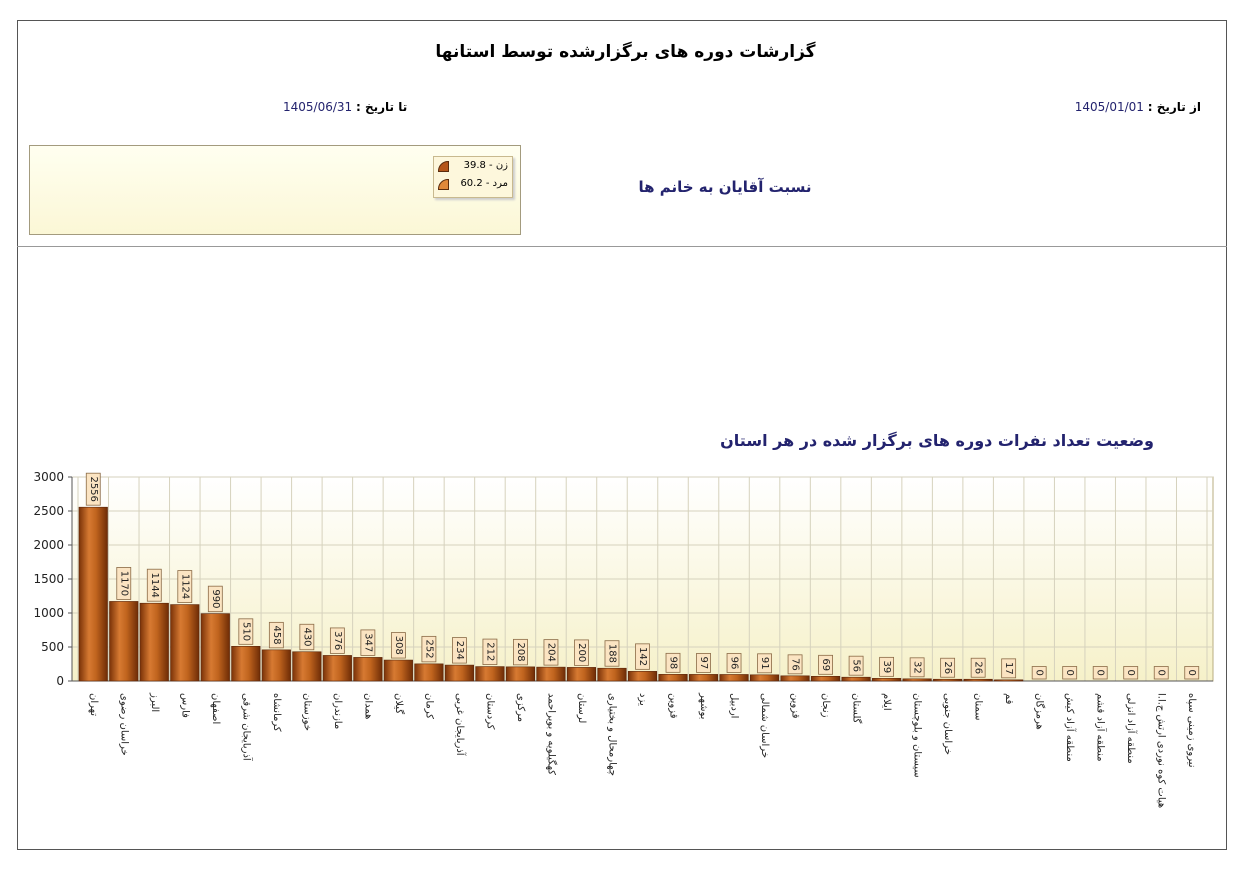  Describe the element at coordinates (1008, 668) in the screenshot. I see `data-label: 17` at that location.